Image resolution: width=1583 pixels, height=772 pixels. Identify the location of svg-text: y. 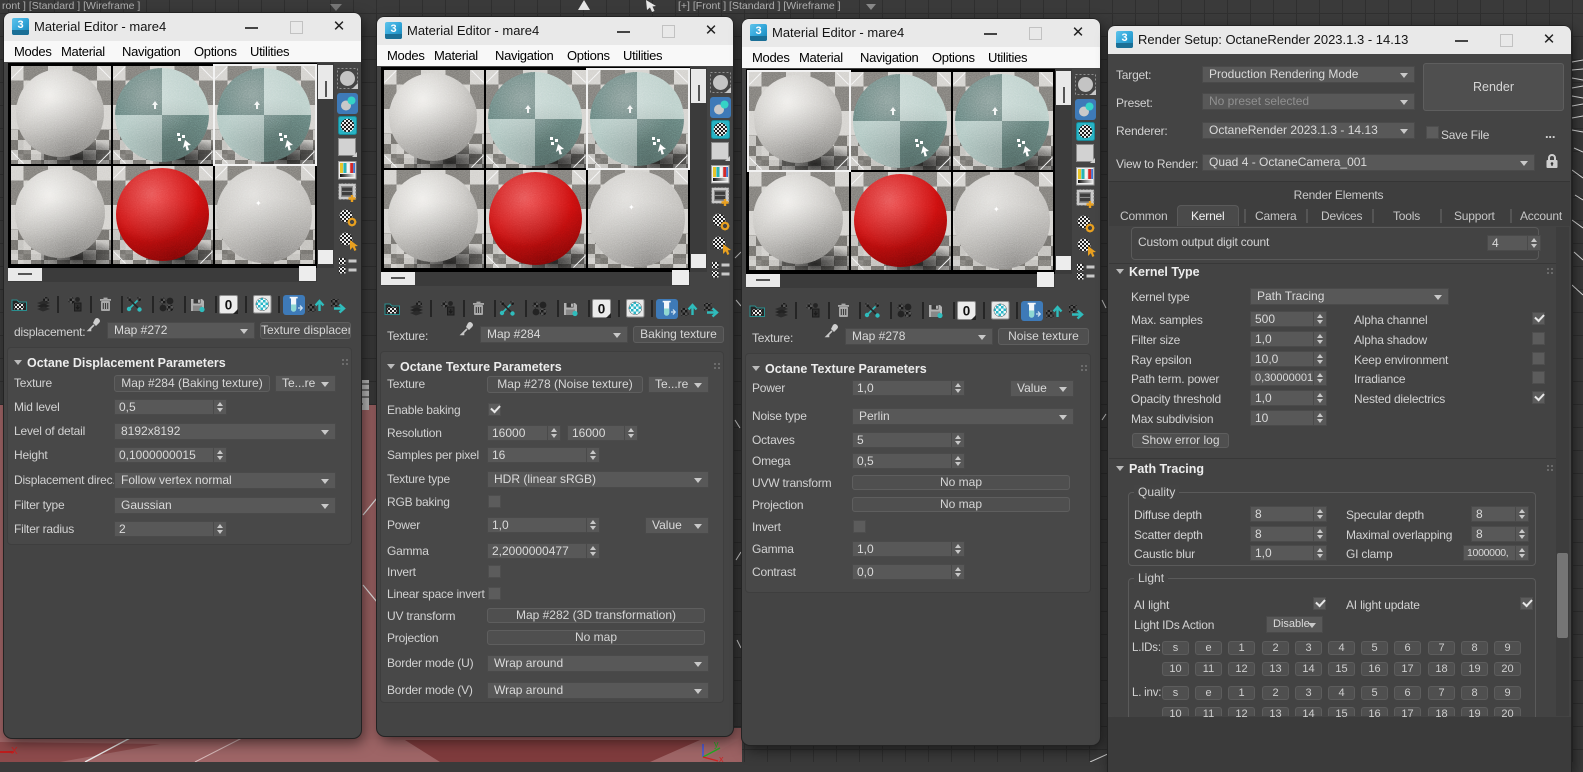
(716, 744).